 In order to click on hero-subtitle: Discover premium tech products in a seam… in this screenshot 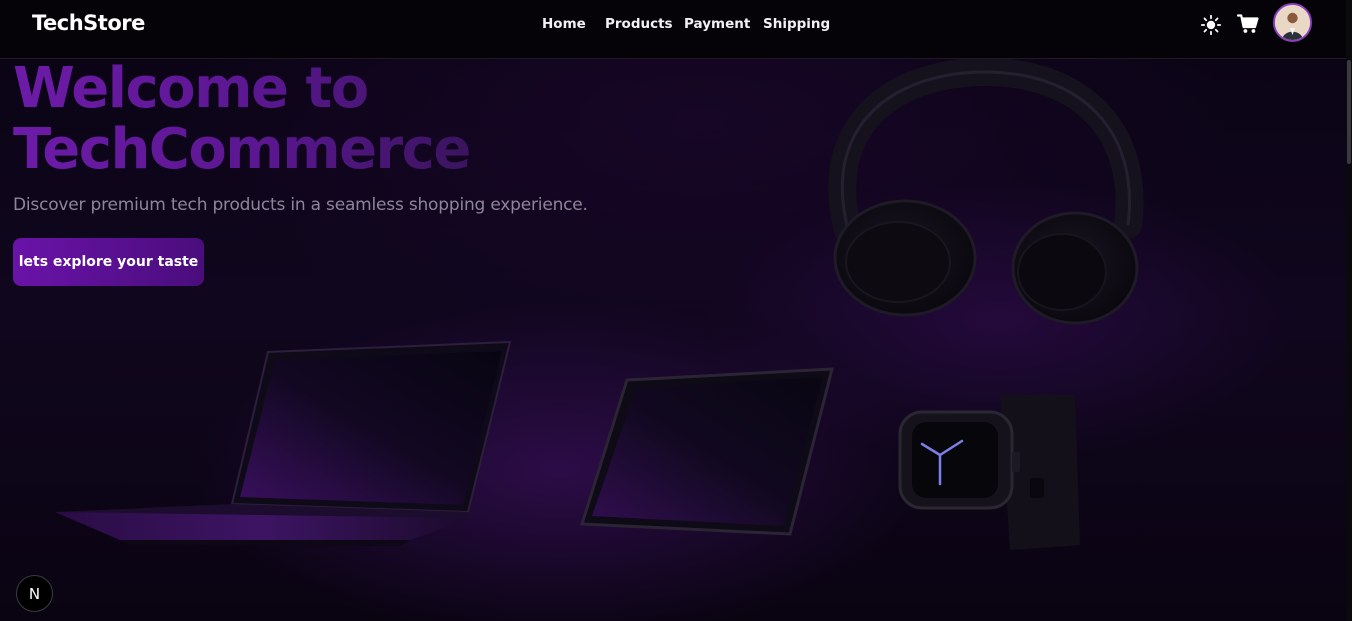, I will do `click(300, 205)`.